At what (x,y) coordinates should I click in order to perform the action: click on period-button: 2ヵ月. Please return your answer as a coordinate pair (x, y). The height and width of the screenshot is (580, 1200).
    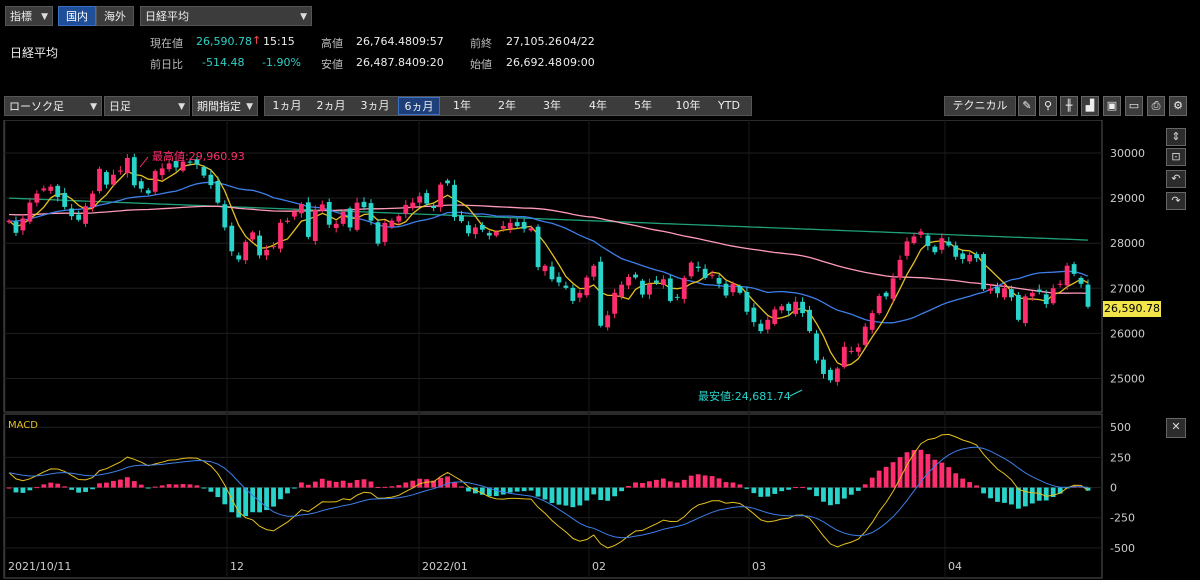
    Looking at the image, I should click on (331, 106).